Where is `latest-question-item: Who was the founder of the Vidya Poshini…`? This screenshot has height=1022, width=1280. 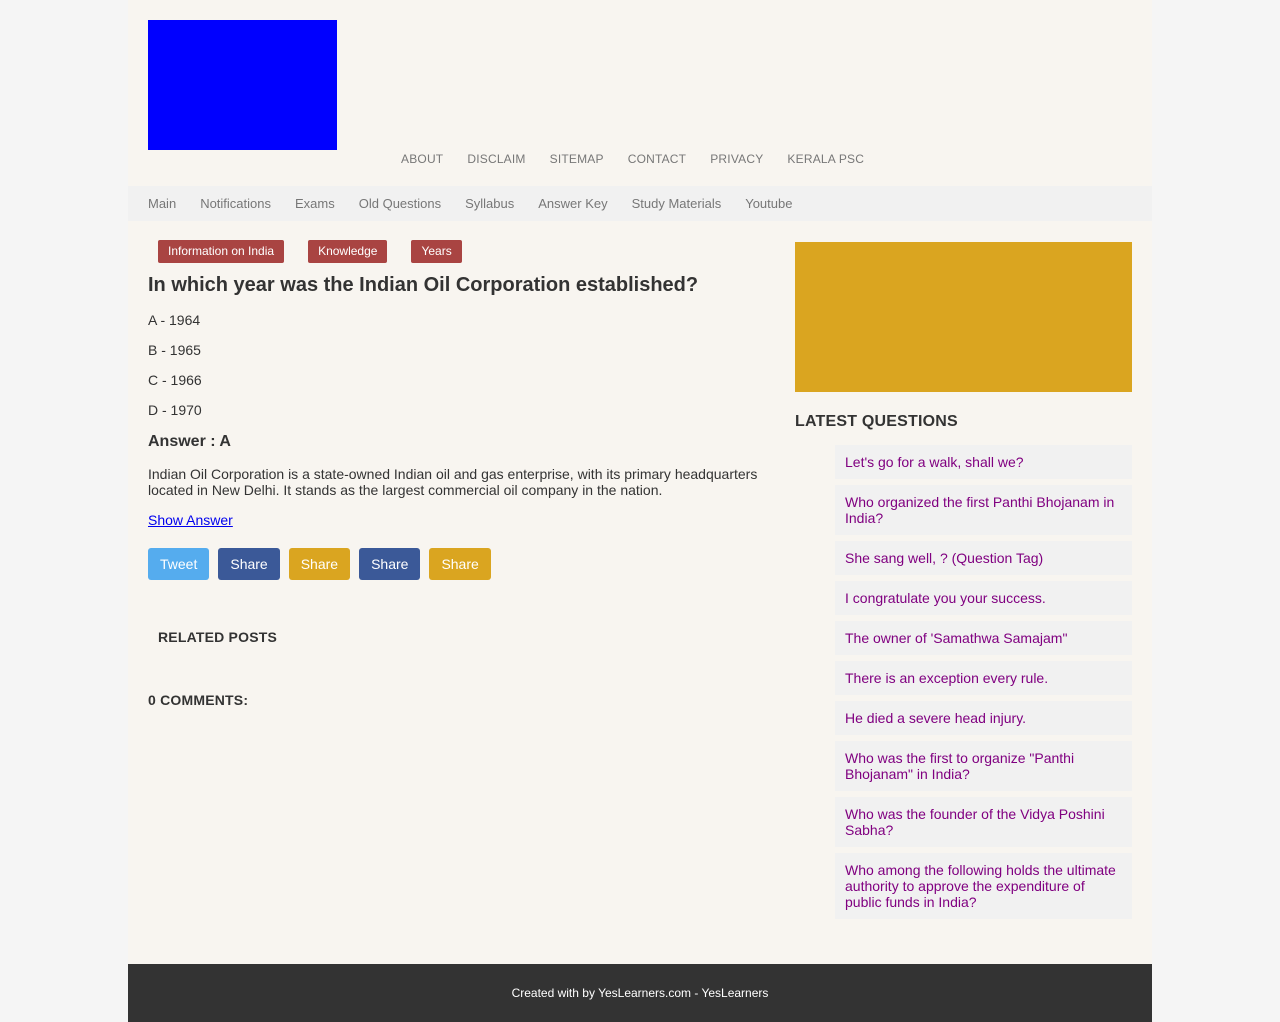
latest-question-item: Who was the founder of the Vidya Poshini… is located at coordinates (983, 822).